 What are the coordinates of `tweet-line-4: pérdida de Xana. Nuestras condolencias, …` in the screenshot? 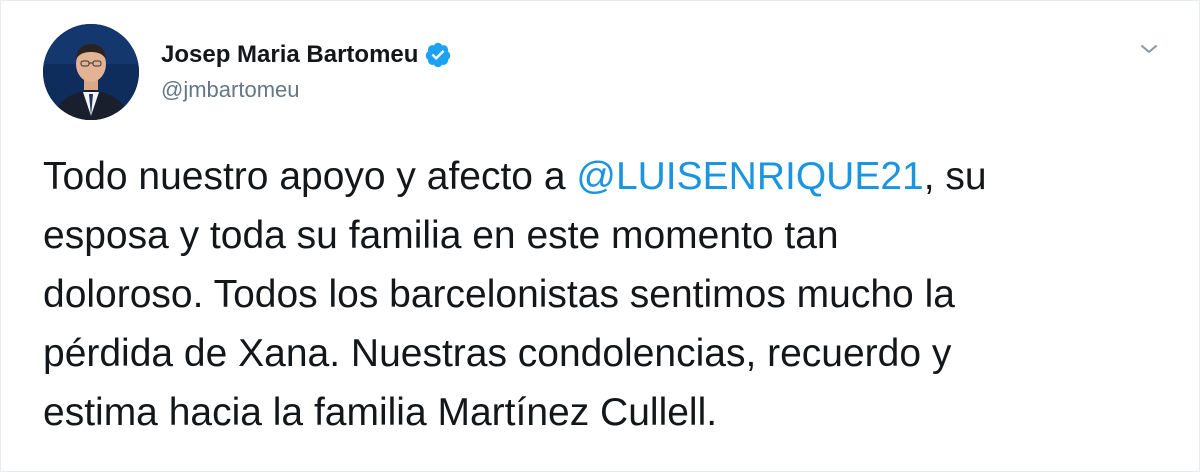 It's located at (497, 353).